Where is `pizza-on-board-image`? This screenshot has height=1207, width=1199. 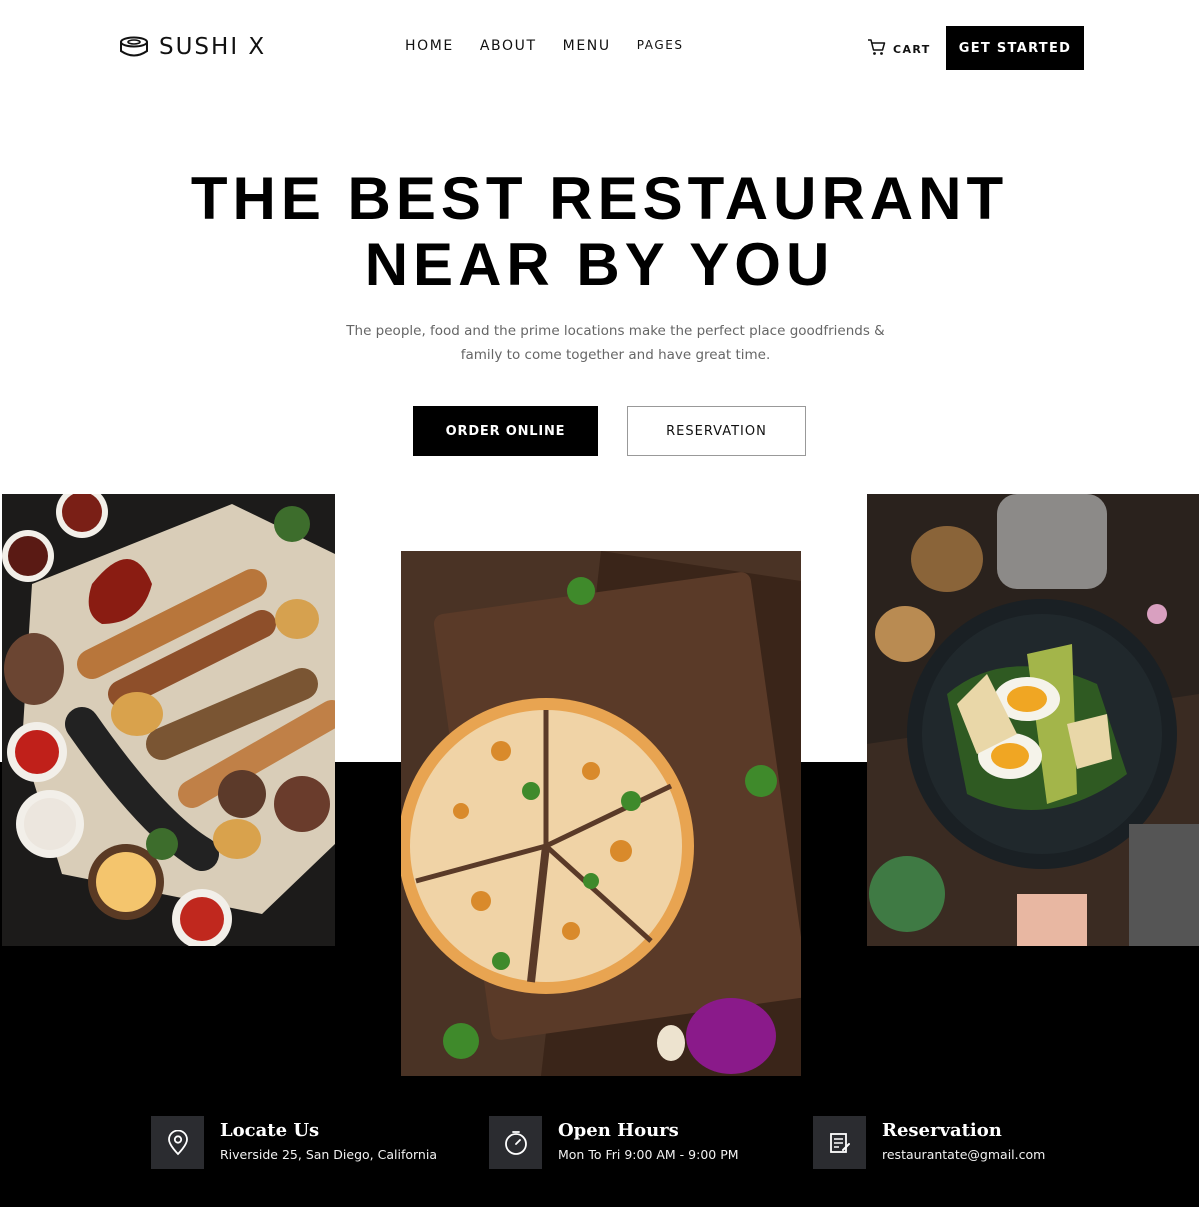 pizza-on-board-image is located at coordinates (601, 813).